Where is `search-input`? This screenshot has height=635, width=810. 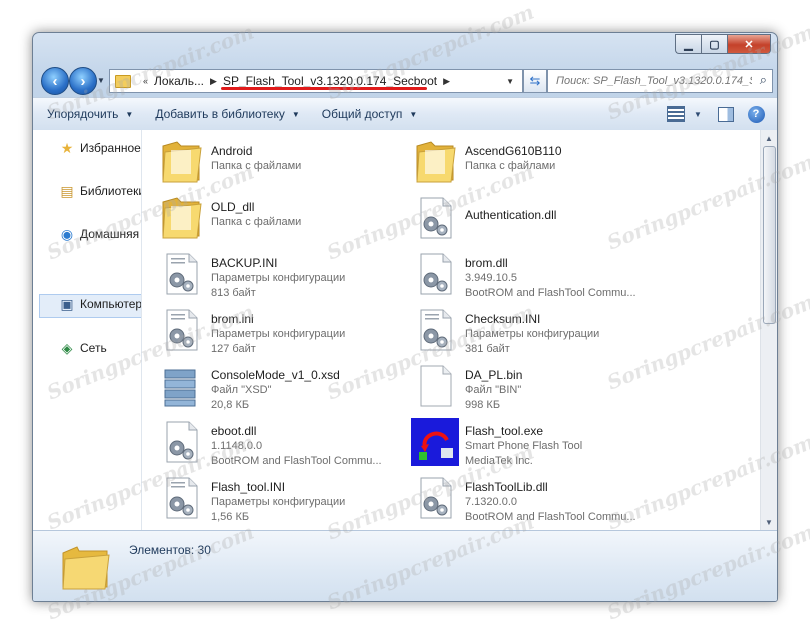
search-input is located at coordinates (654, 81).